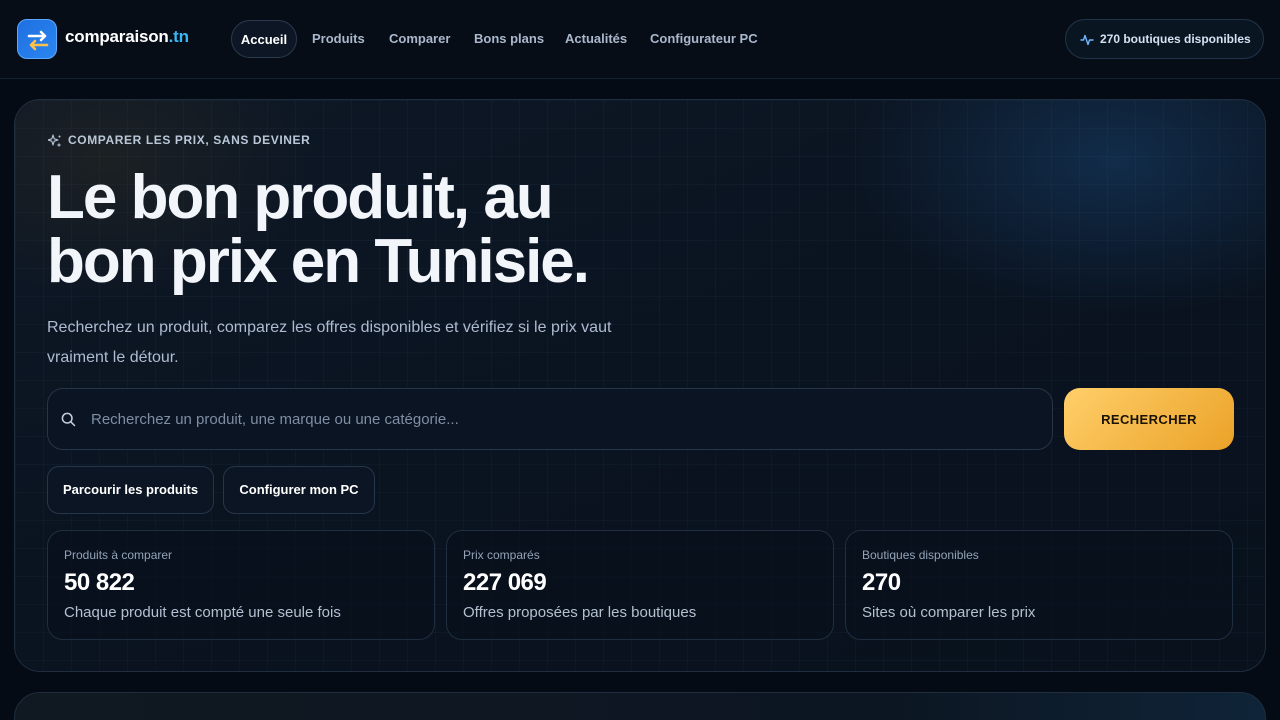 This screenshot has width=1280, height=720. I want to click on next-section-card, so click(640, 706).